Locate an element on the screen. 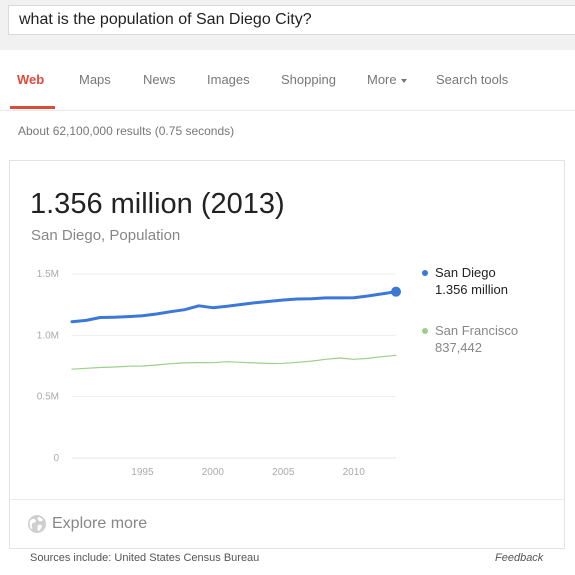  legend-item-san-francisco: San Francisco 837,442 is located at coordinates (470, 339).